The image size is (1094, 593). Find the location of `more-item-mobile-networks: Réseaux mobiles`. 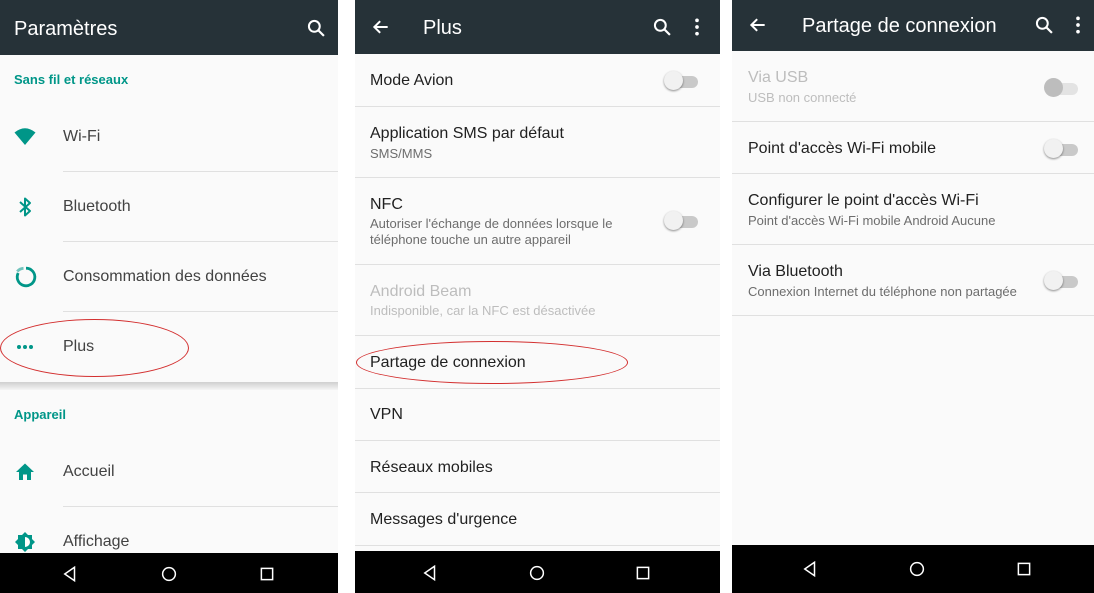

more-item-mobile-networks: Réseaux mobiles is located at coordinates (537, 467).